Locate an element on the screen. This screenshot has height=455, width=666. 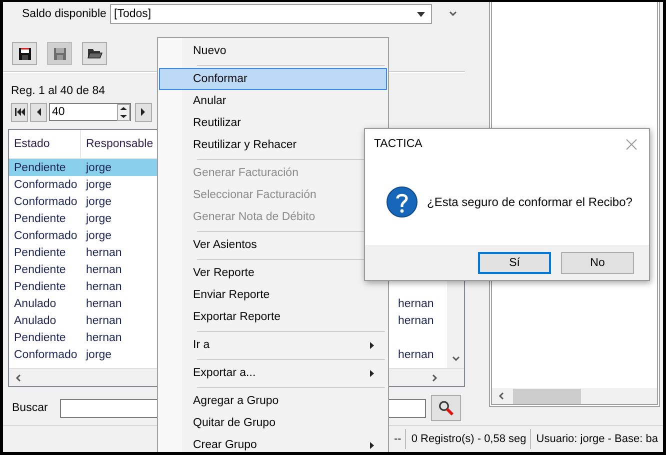
open-folder-button is located at coordinates (94, 53).